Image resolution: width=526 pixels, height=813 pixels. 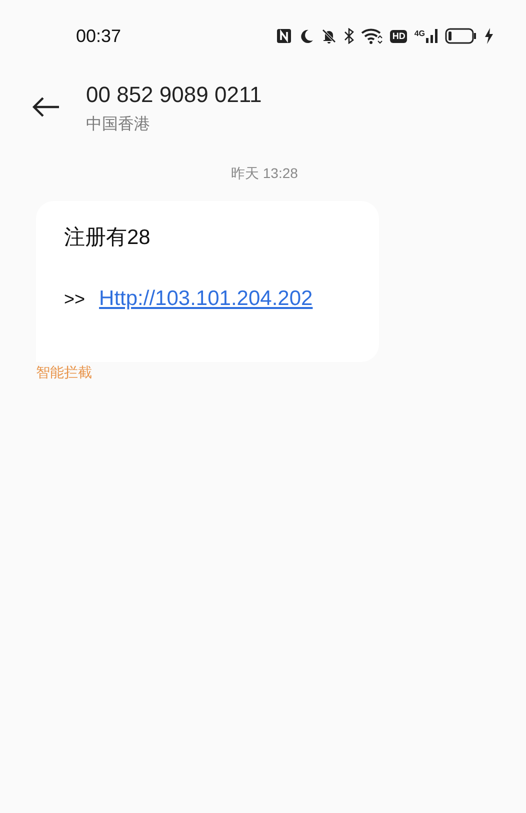 I want to click on contact-location: 中国香港, so click(x=118, y=124).